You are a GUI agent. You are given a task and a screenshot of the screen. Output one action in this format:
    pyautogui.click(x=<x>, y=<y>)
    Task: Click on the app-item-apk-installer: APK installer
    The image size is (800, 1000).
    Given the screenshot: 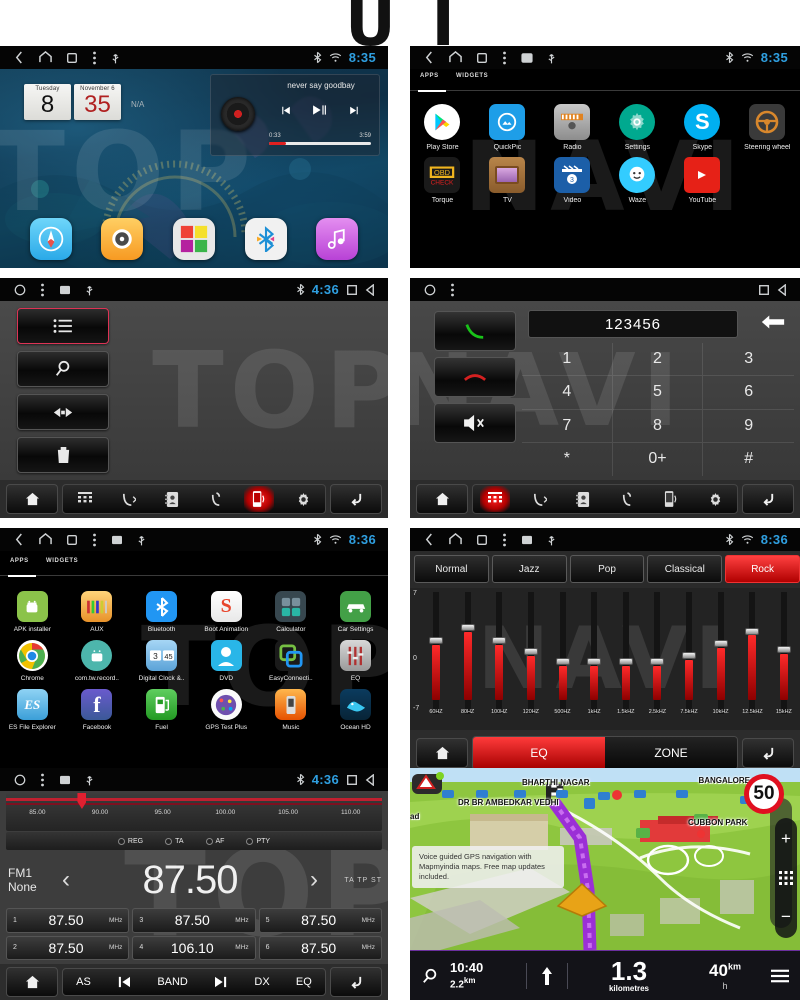 What is the action you would take?
    pyautogui.click(x=32, y=608)
    